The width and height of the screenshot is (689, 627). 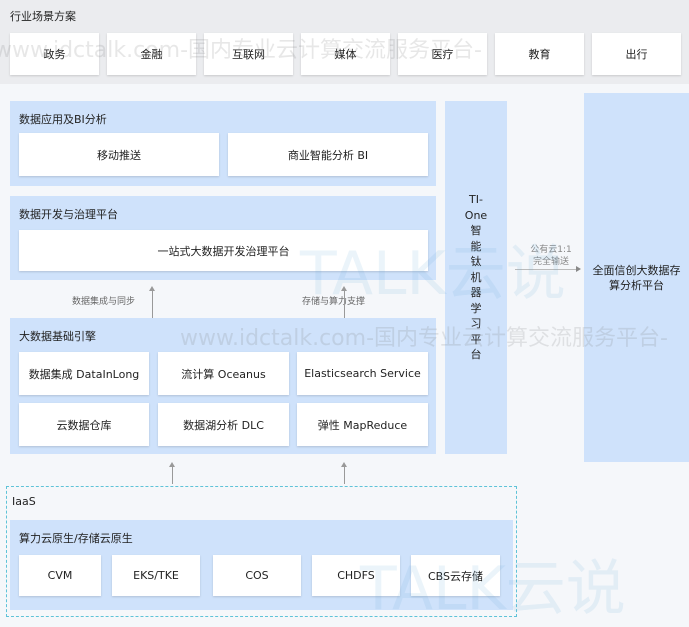 I want to click on ti-char: 智, so click(x=476, y=231).